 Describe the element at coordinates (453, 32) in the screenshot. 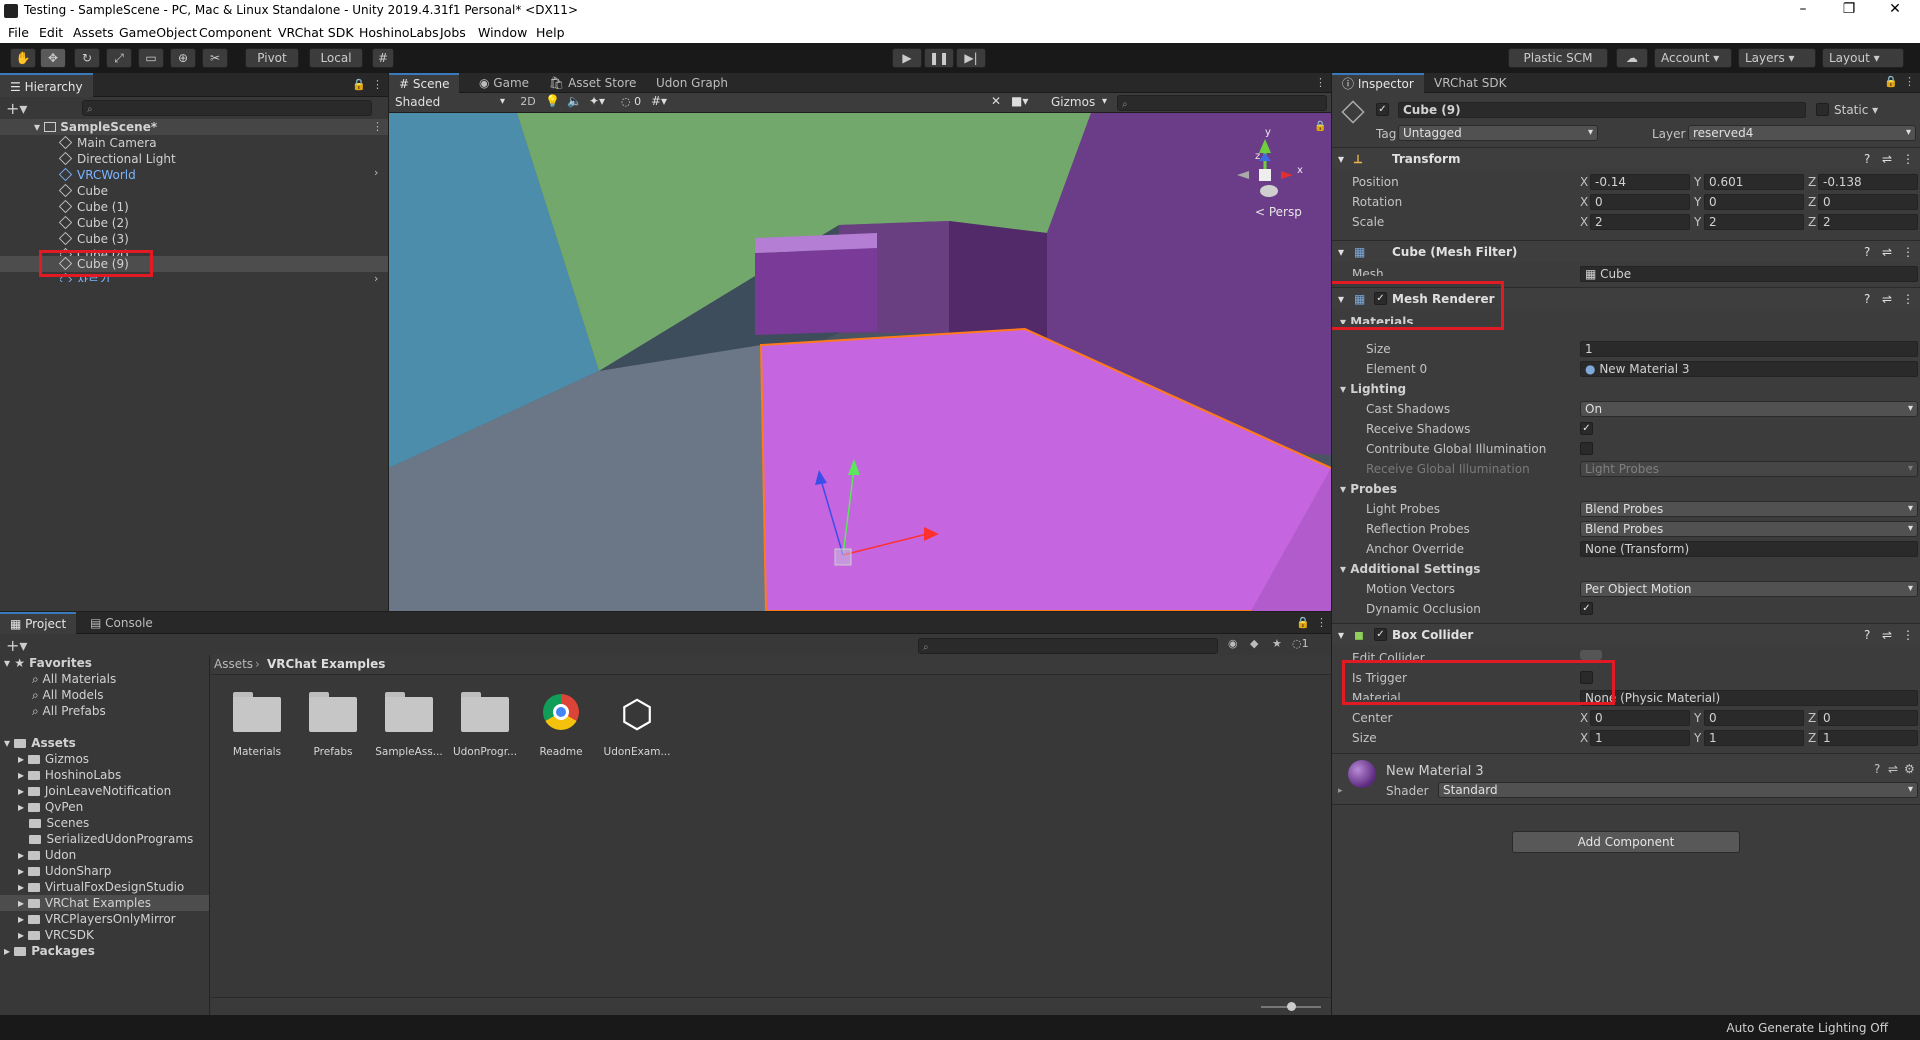

I see `menu-jobs: Jobs` at that location.